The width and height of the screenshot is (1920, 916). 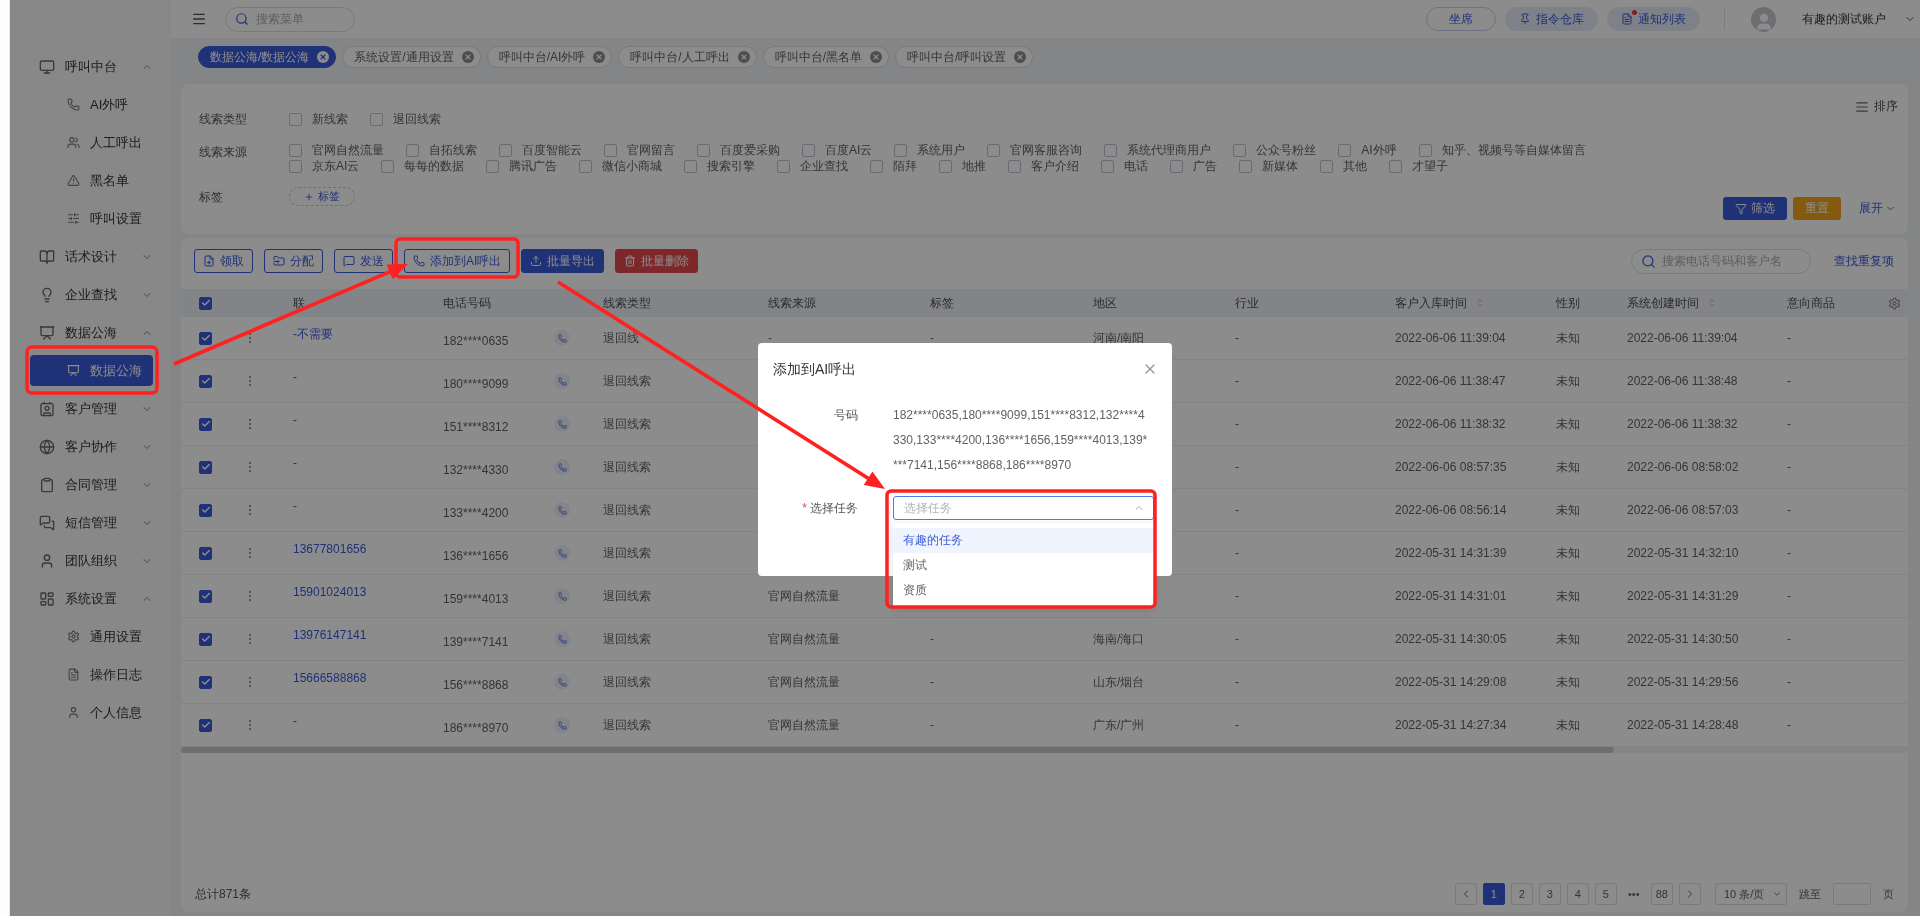 What do you see at coordinates (1044, 750) in the screenshot?
I see `scrollbar` at bounding box center [1044, 750].